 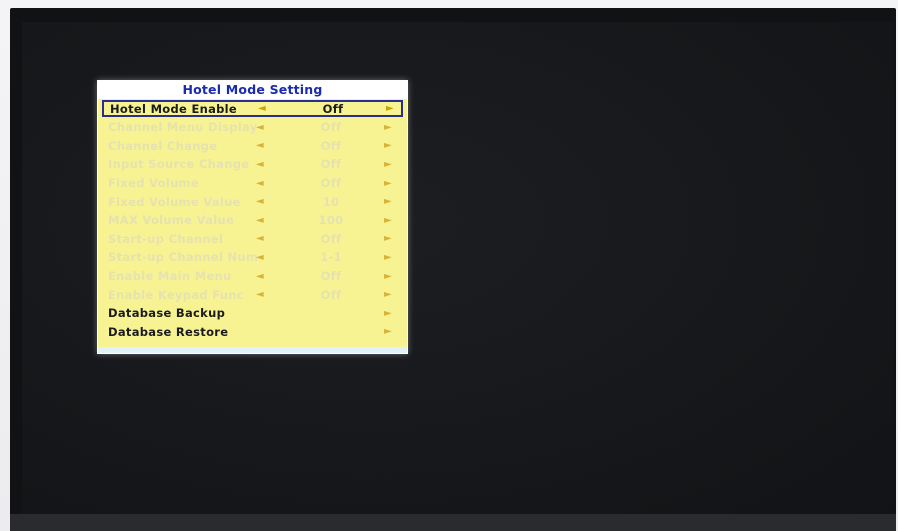 I want to click on menu-item-fixed-volume-value: Fixed Volume Value ◄ 10 ►, so click(x=252, y=201).